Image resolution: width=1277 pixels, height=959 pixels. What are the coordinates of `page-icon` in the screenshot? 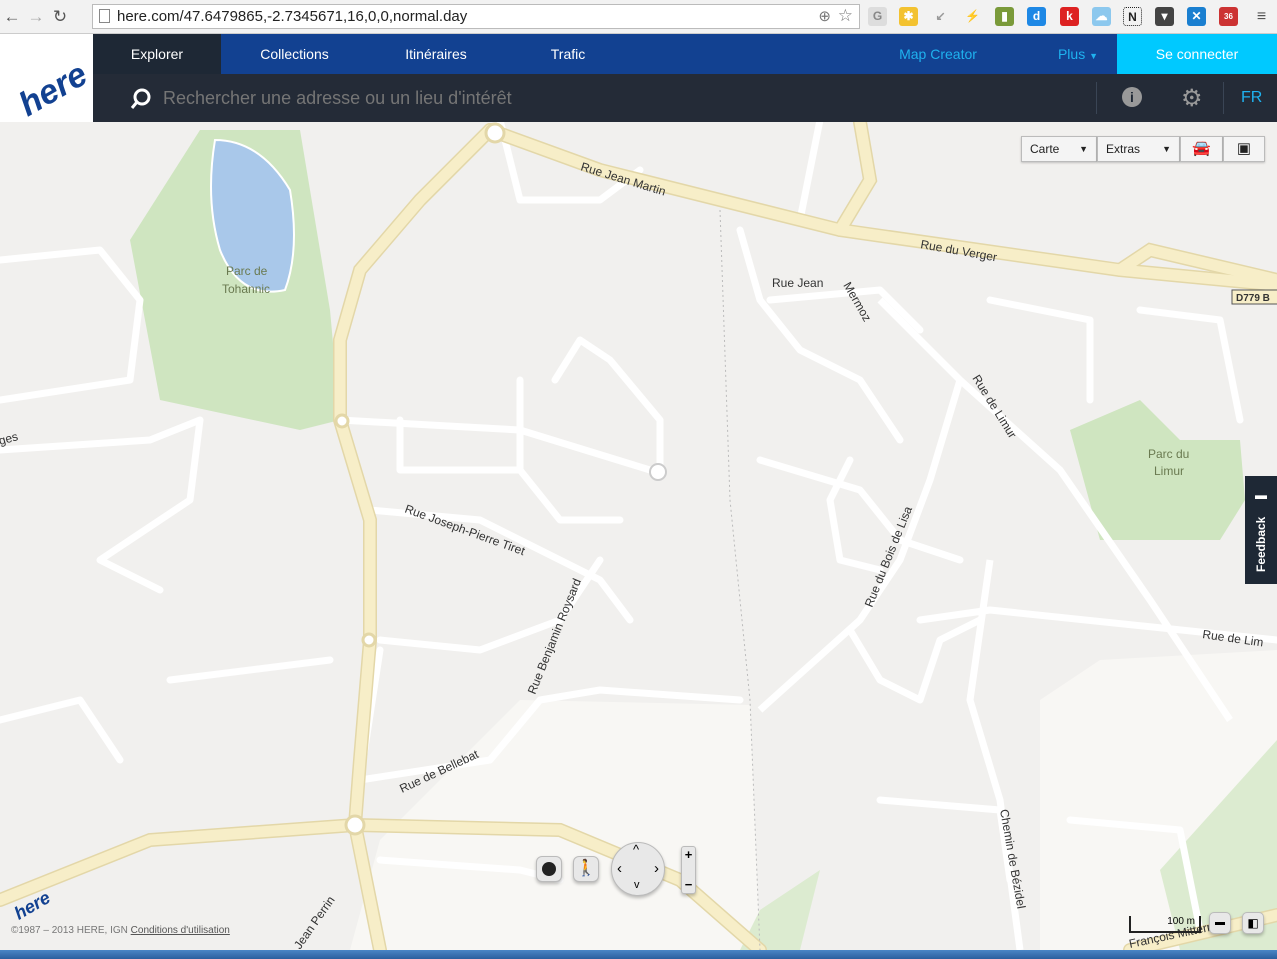 It's located at (104, 16).